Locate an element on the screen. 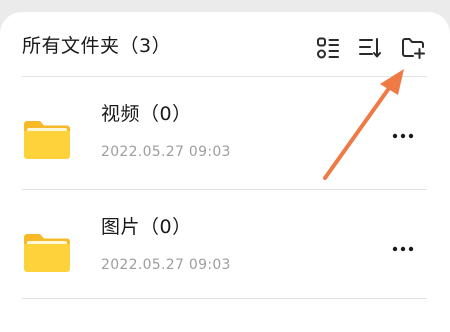 The image size is (450, 332). sort-button is located at coordinates (370, 48).